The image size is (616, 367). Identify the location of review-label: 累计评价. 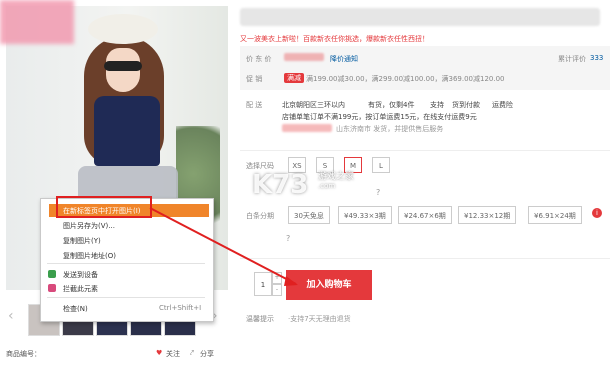
(572, 59).